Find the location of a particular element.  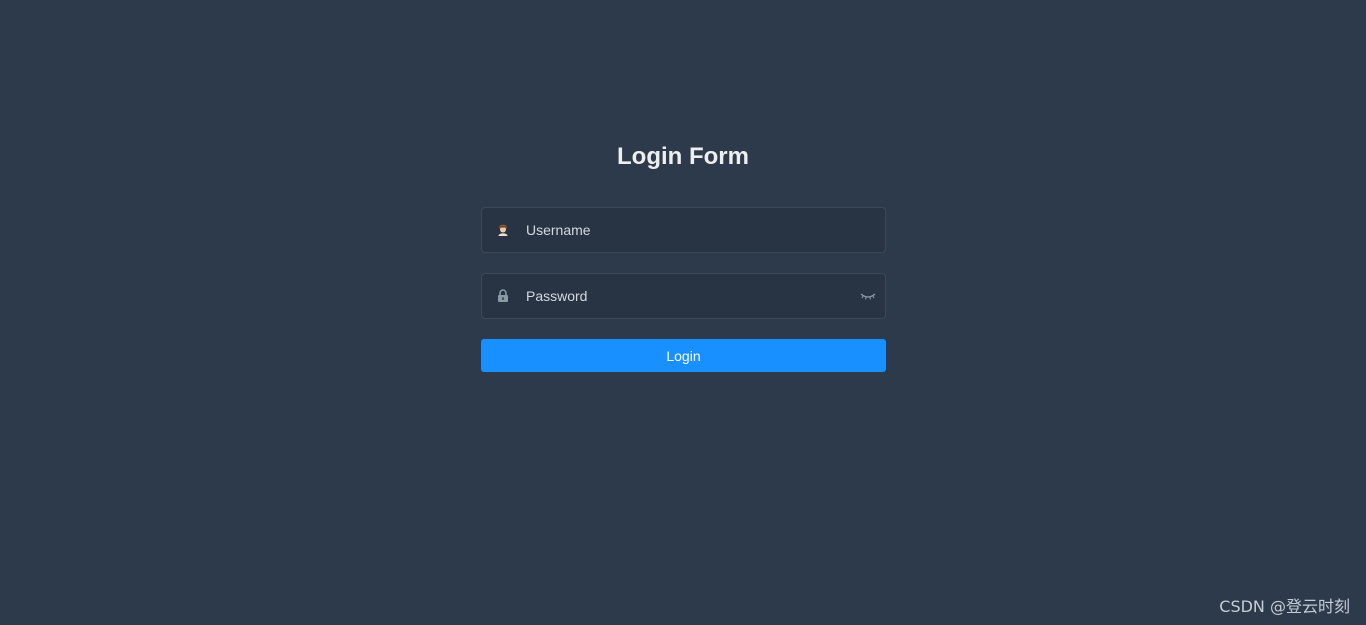

eye-closed-icon is located at coordinates (868, 296).